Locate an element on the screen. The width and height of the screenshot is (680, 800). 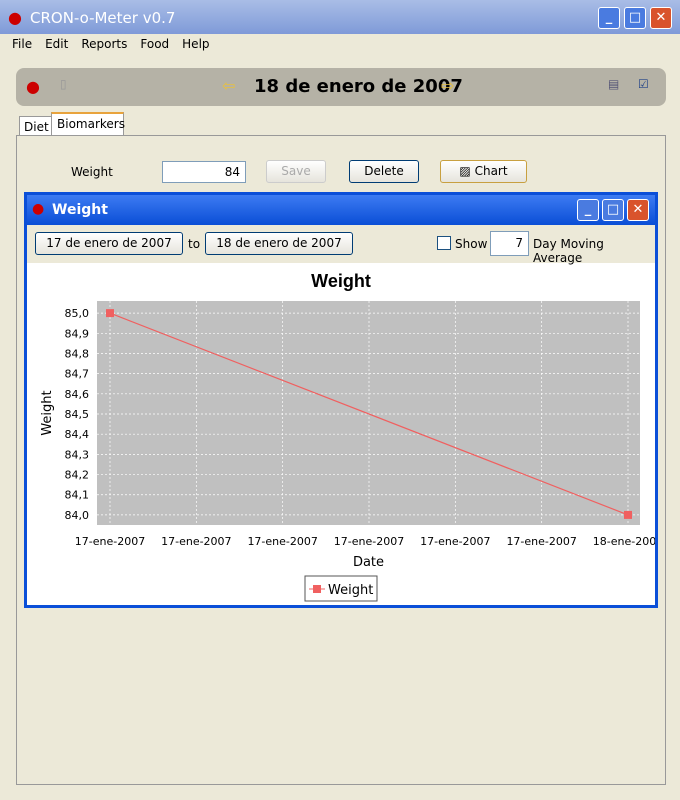
chart-button-label: Chart is located at coordinates (491, 171).